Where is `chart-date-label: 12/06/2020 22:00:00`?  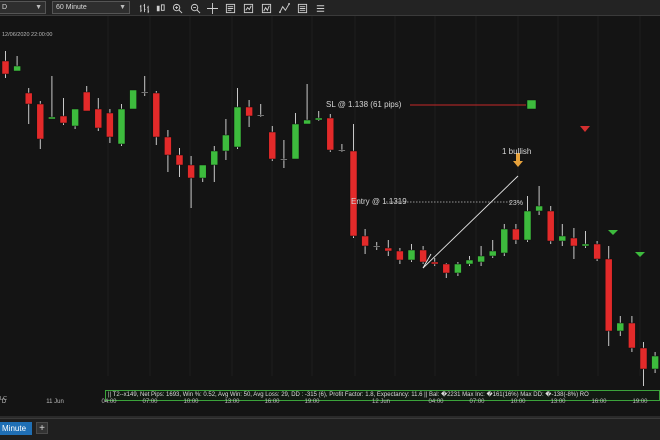
chart-date-label: 12/06/2020 22:00:00 is located at coordinates (27, 35).